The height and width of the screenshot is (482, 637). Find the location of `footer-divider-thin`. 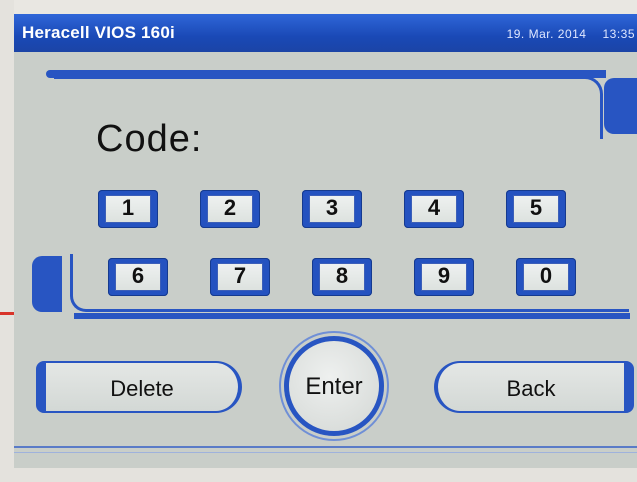

footer-divider-thin is located at coordinates (325, 452).